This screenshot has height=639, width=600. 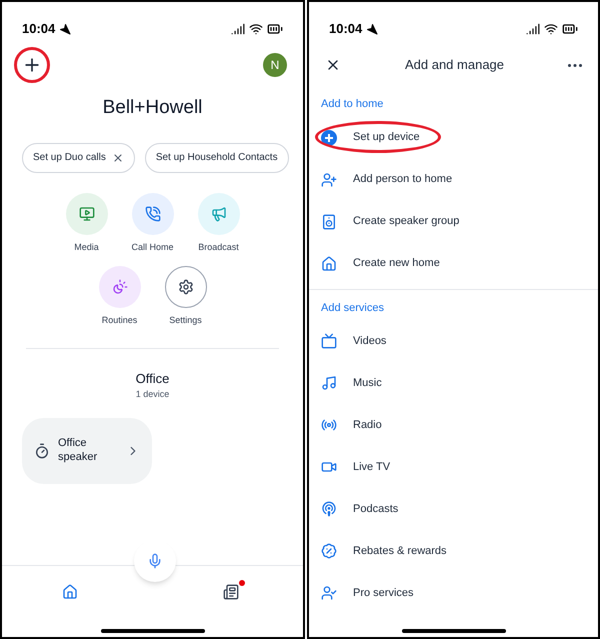 I want to click on action-label: Call Home, so click(x=152, y=247).